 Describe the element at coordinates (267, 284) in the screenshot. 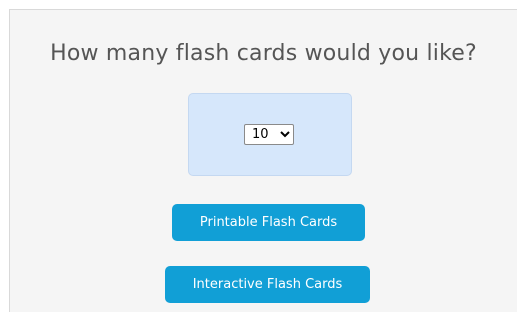

I see `interactive-flash-cards-button: Interactive Flash Cards` at that location.